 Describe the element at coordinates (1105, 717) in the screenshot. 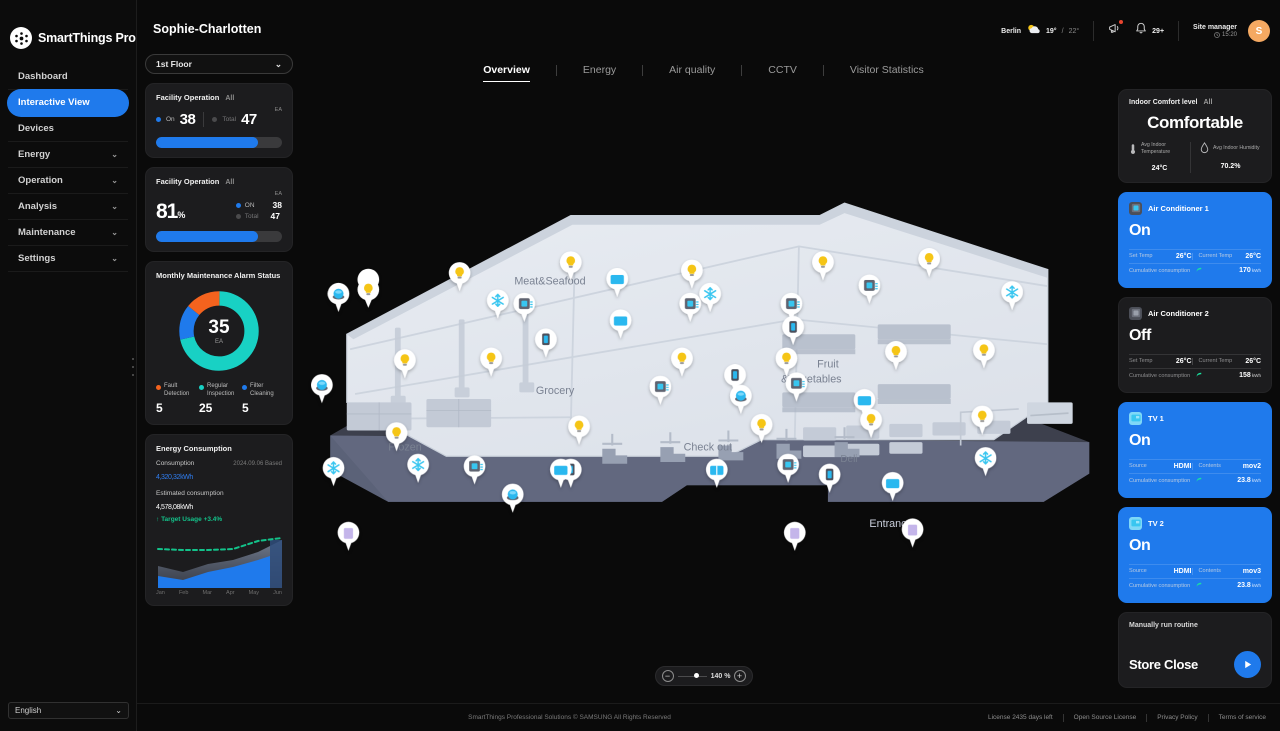

I see `footer-link-open-source: Open Source License` at that location.